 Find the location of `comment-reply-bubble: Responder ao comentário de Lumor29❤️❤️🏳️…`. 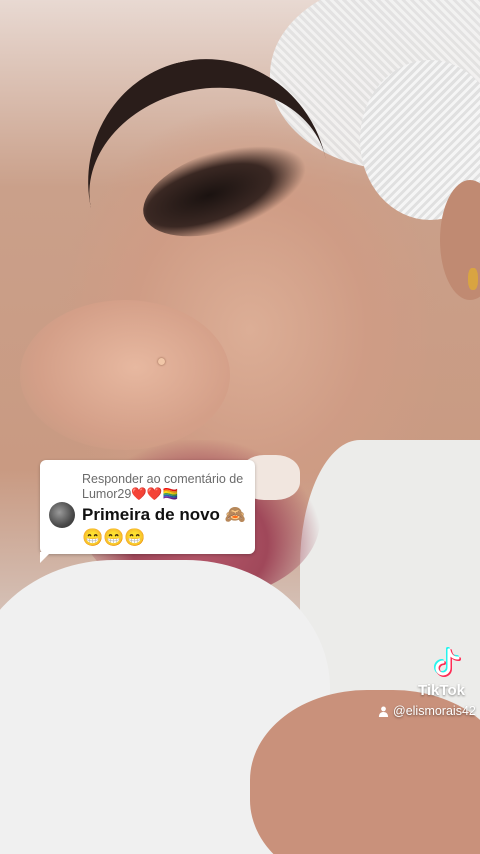

comment-reply-bubble: Responder ao comentário de Lumor29❤️❤️🏳️… is located at coordinates (147, 507).